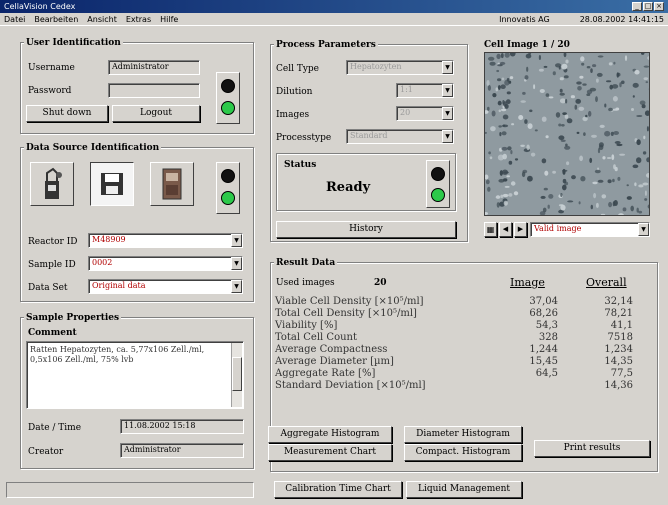 This screenshot has height=505, width=668. Describe the element at coordinates (543, 301) in the screenshot. I see `result-image-value: 37,04` at that location.